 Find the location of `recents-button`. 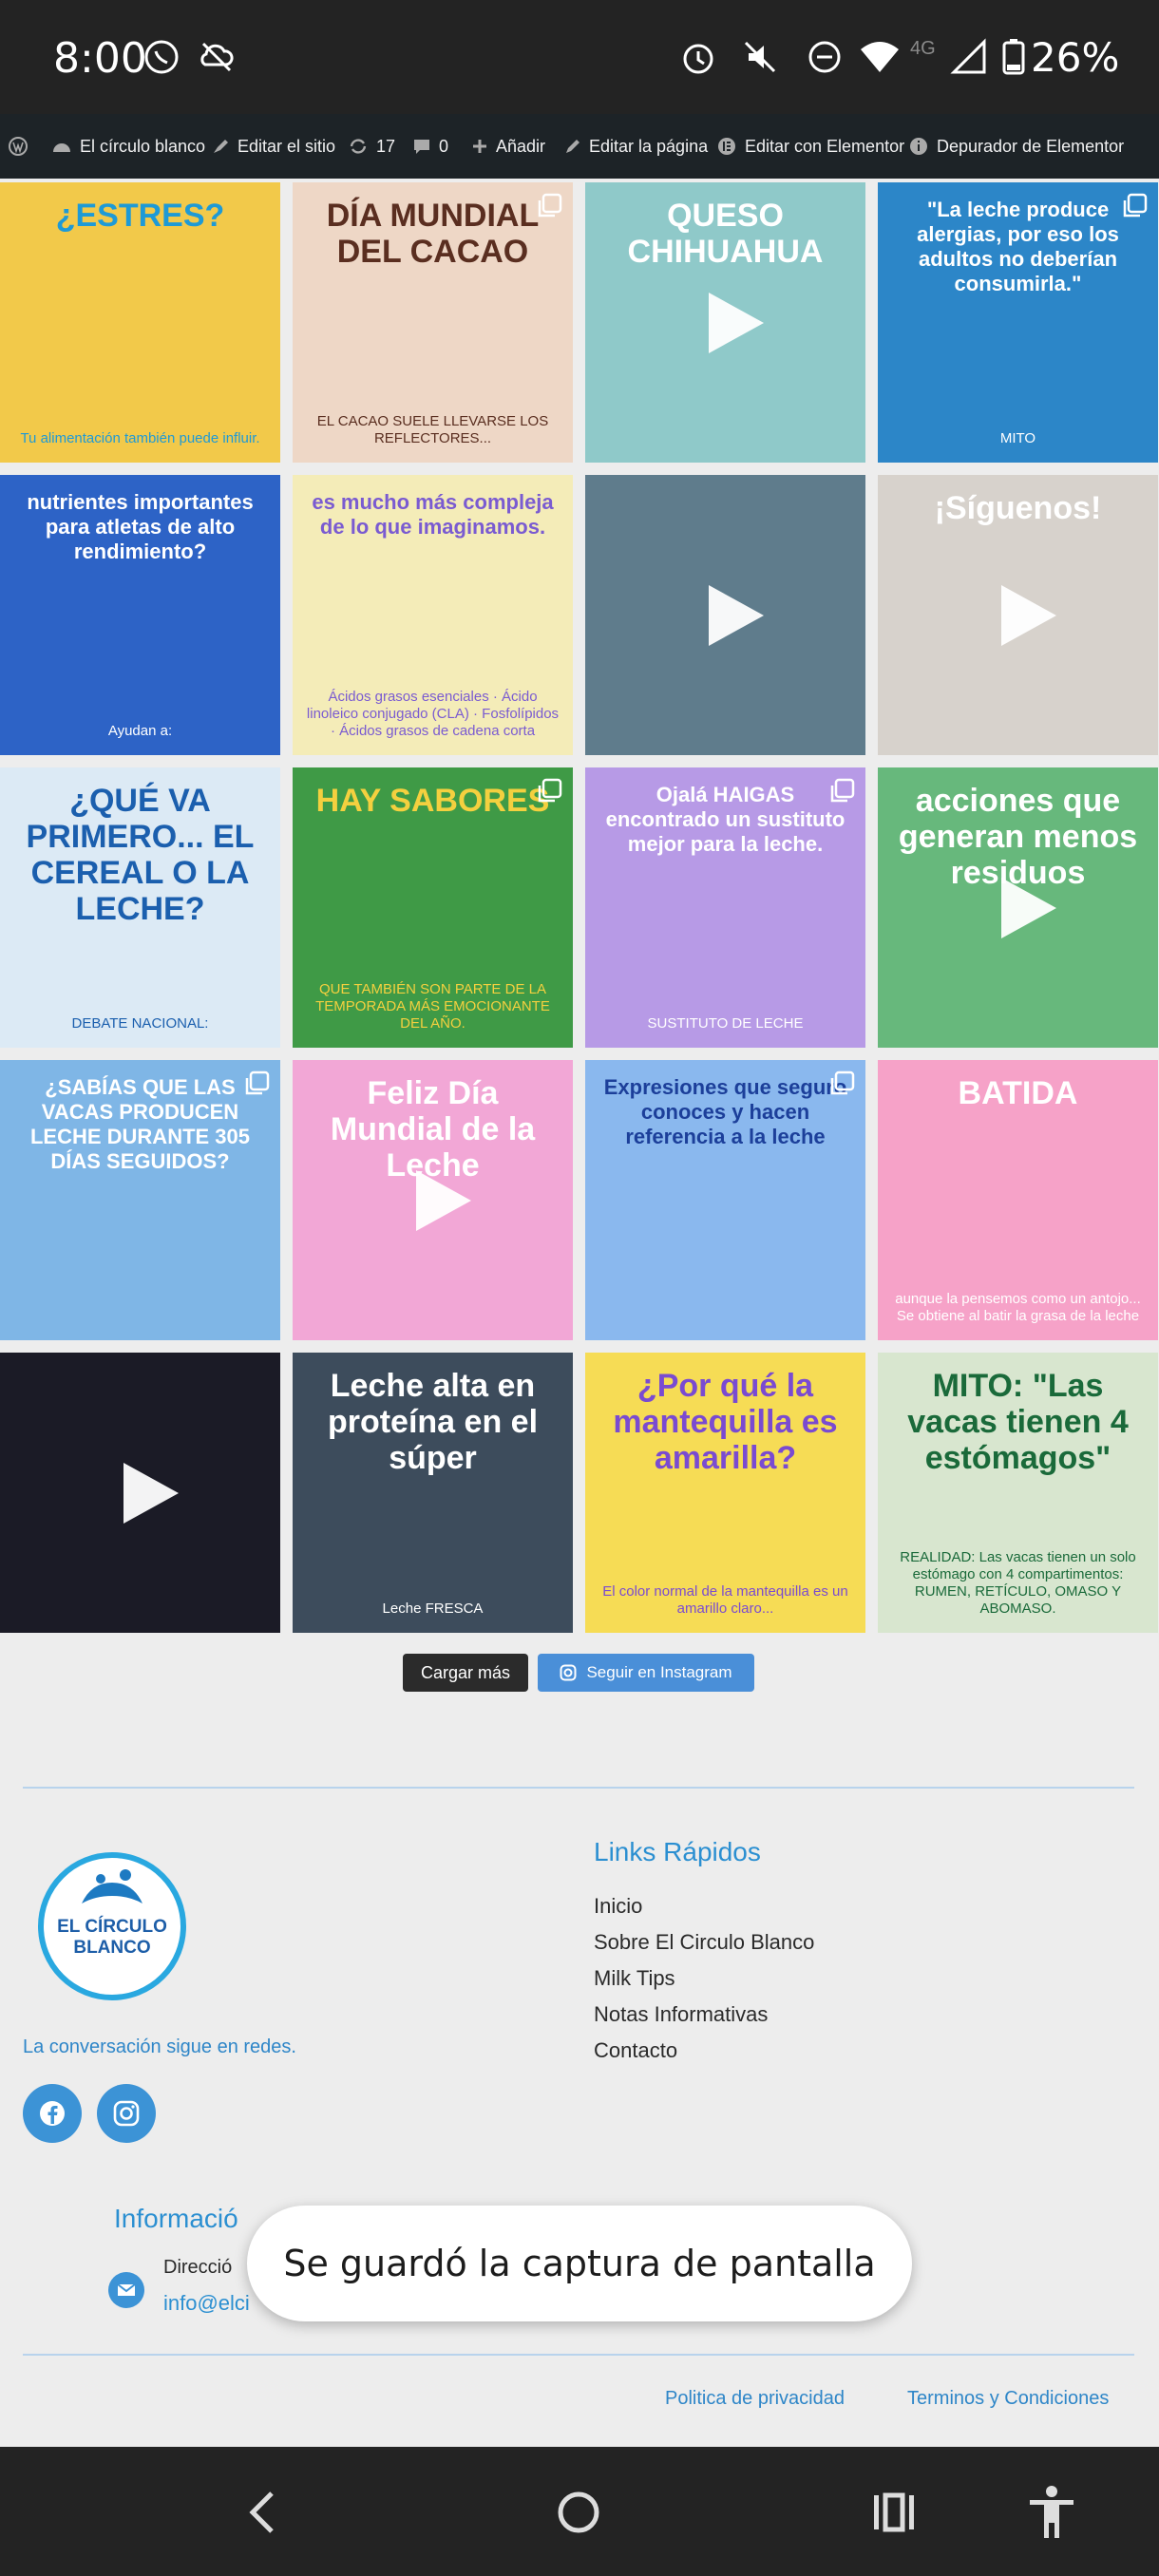

recents-button is located at coordinates (894, 2512).